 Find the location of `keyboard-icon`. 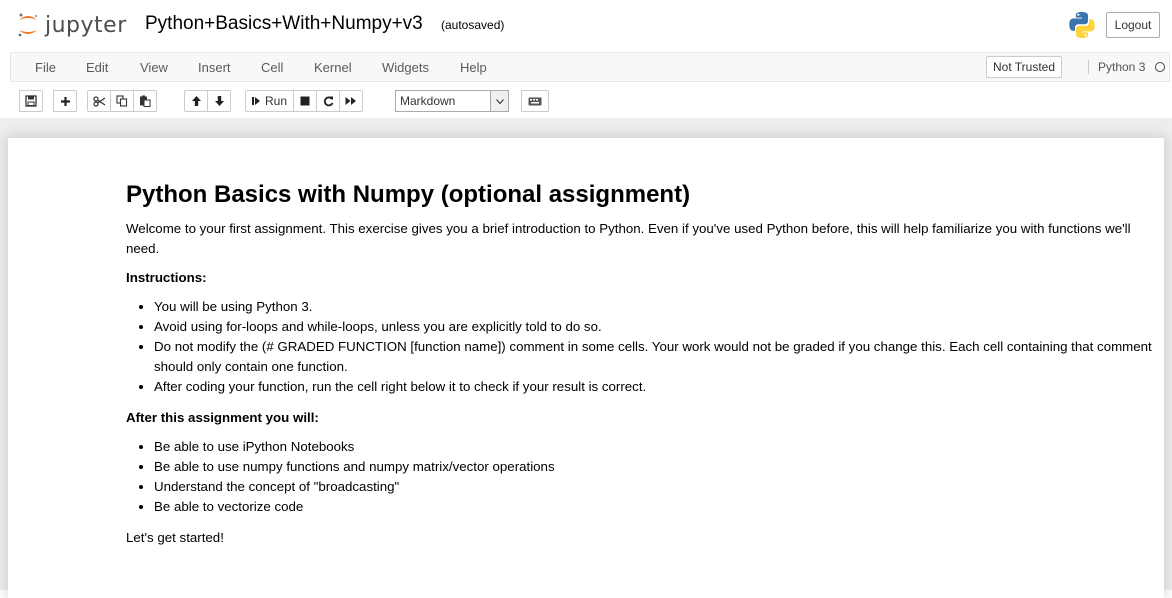

keyboard-icon is located at coordinates (535, 101).